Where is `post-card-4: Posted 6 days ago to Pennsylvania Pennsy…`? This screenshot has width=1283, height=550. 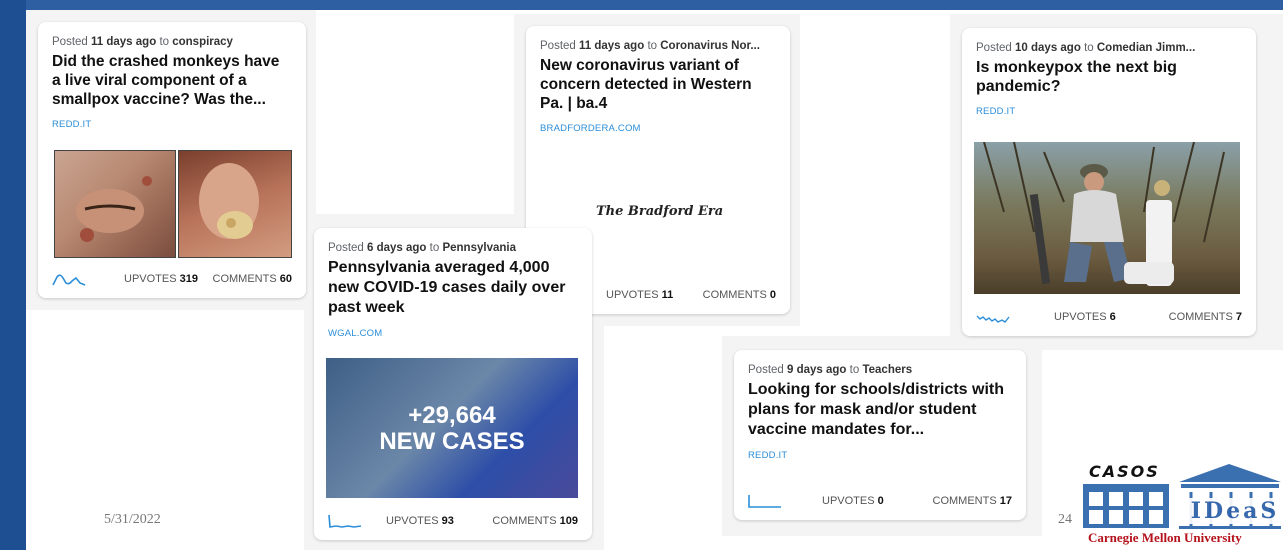 post-card-4: Posted 6 days ago to Pennsylvania Pennsy… is located at coordinates (453, 384).